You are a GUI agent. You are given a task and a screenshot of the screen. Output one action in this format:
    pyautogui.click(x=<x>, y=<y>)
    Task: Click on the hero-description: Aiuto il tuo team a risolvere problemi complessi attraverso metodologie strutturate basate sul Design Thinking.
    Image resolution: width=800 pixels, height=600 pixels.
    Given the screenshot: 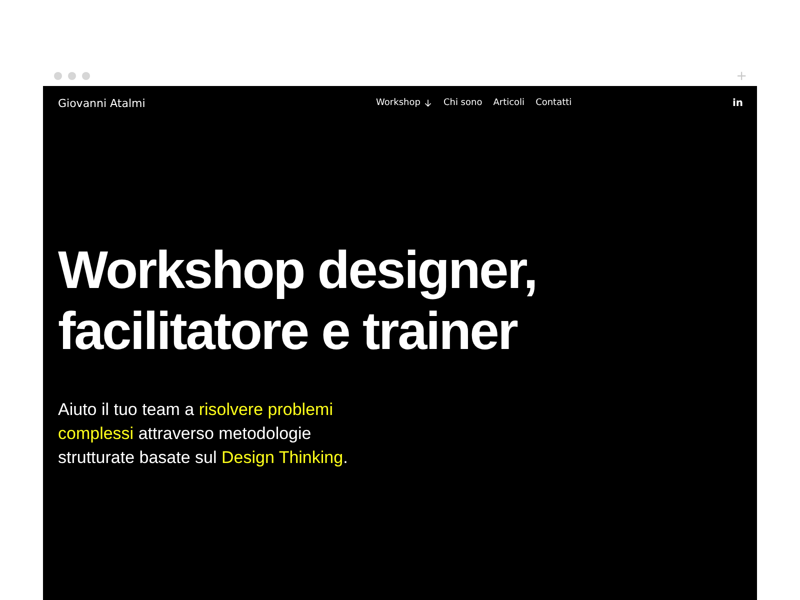 What is the action you would take?
    pyautogui.click(x=203, y=434)
    